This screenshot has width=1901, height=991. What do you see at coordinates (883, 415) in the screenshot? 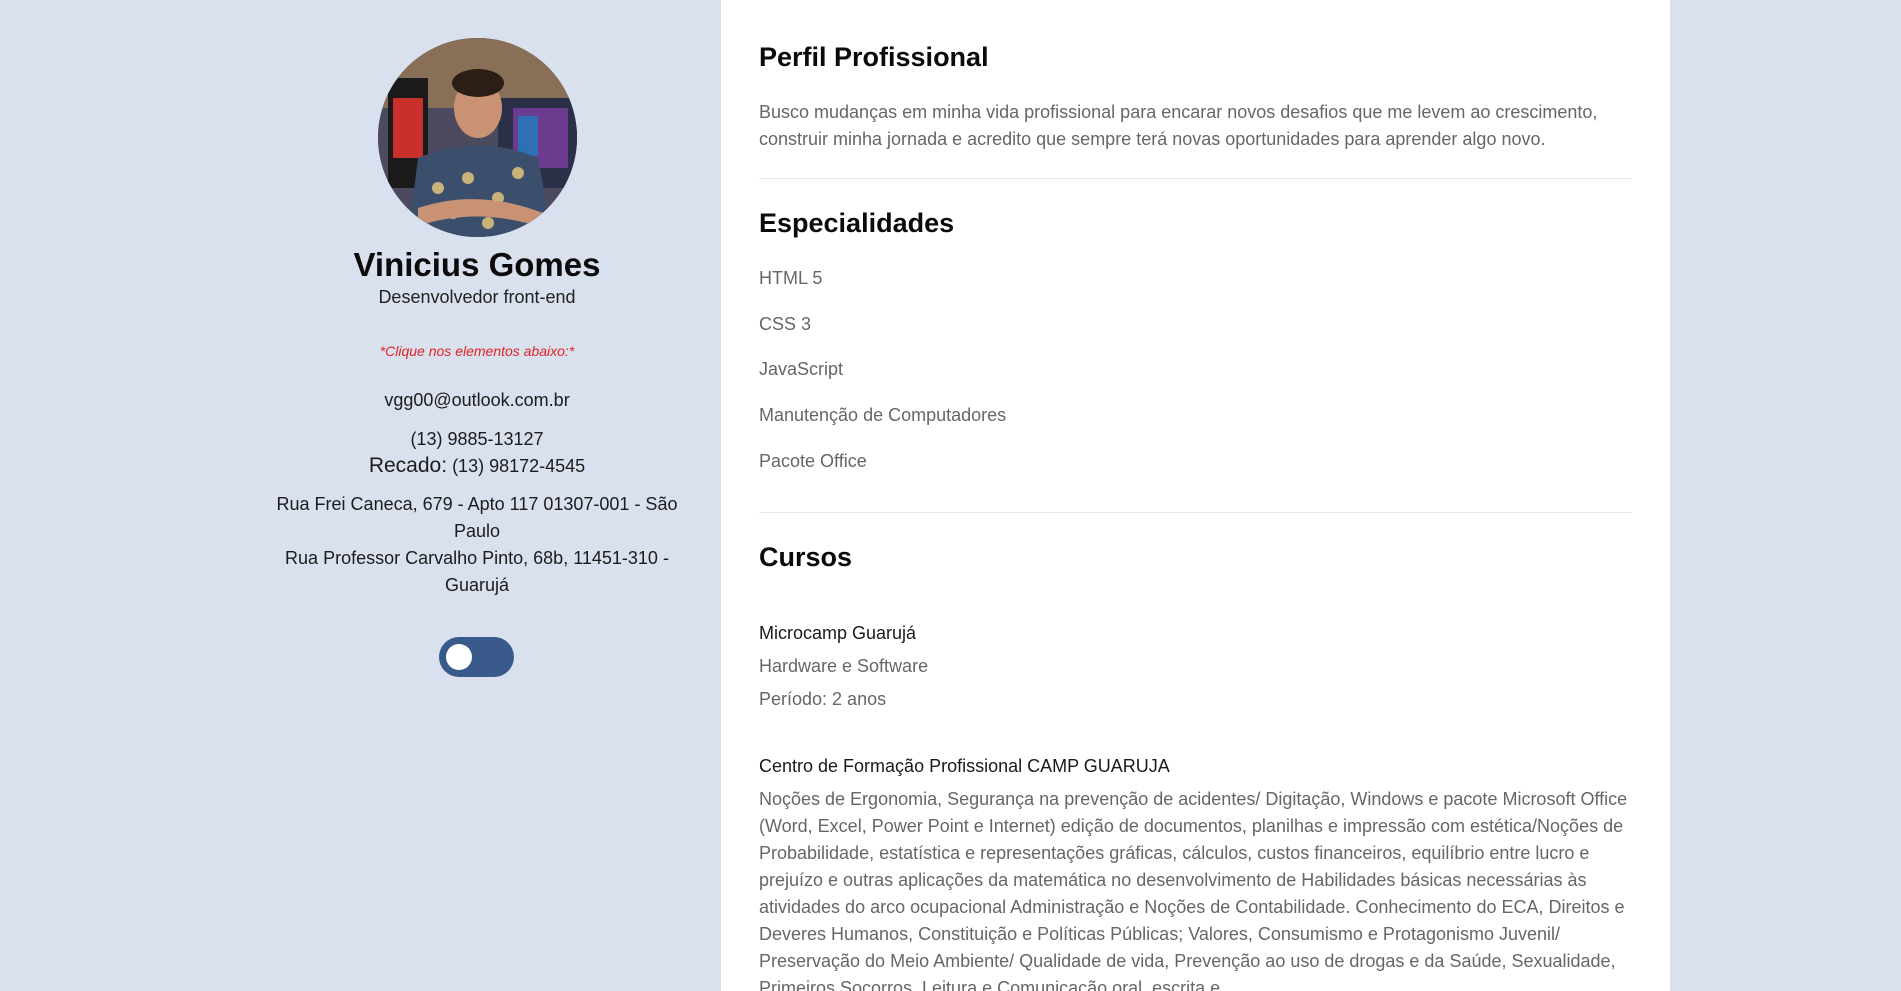
I see `skill-item: Manutenção de Computadores` at bounding box center [883, 415].